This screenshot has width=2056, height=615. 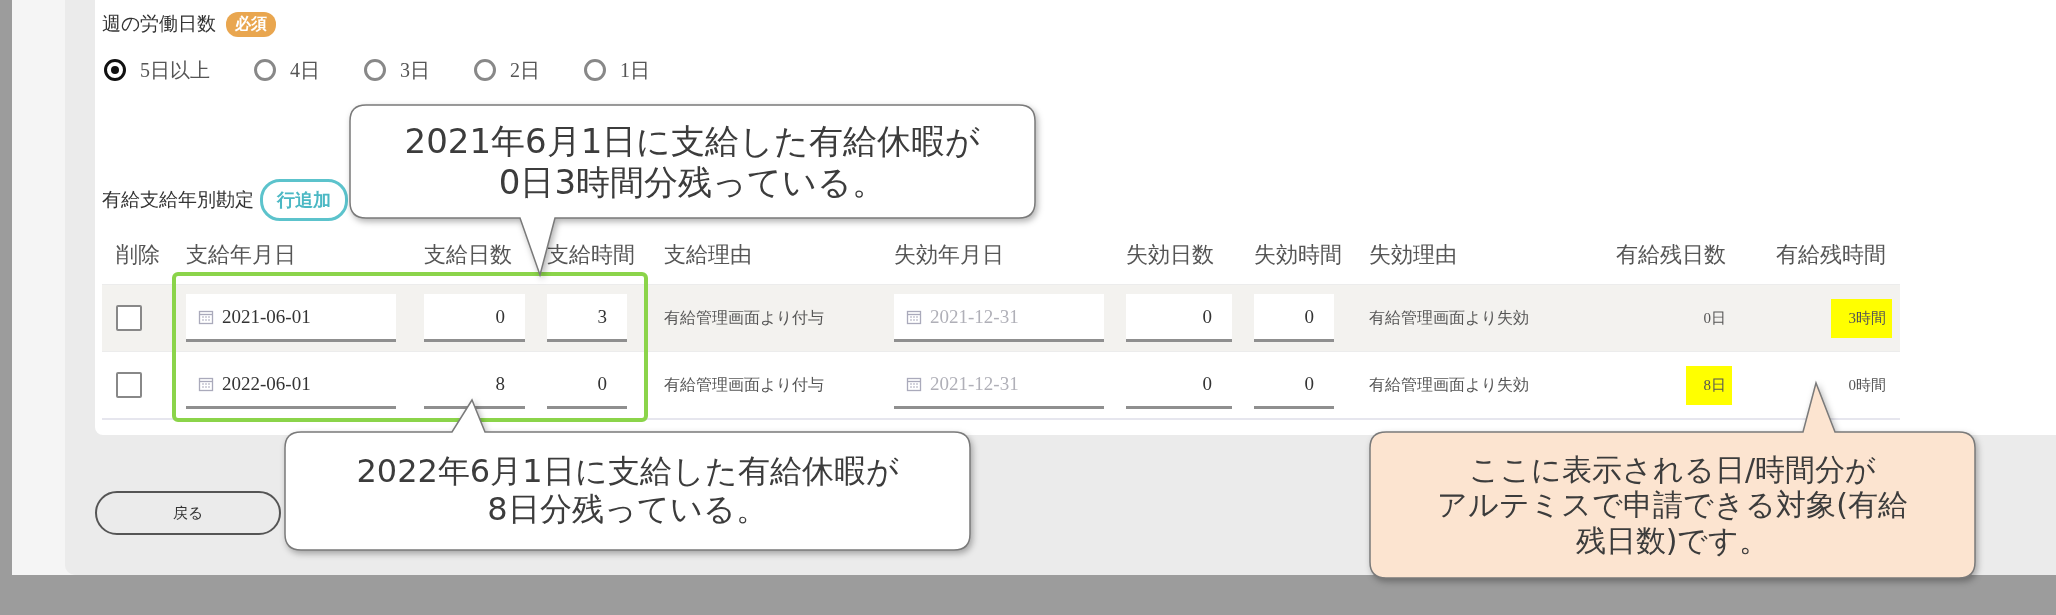 What do you see at coordinates (188, 513) in the screenshot?
I see `back-button: 戻る` at bounding box center [188, 513].